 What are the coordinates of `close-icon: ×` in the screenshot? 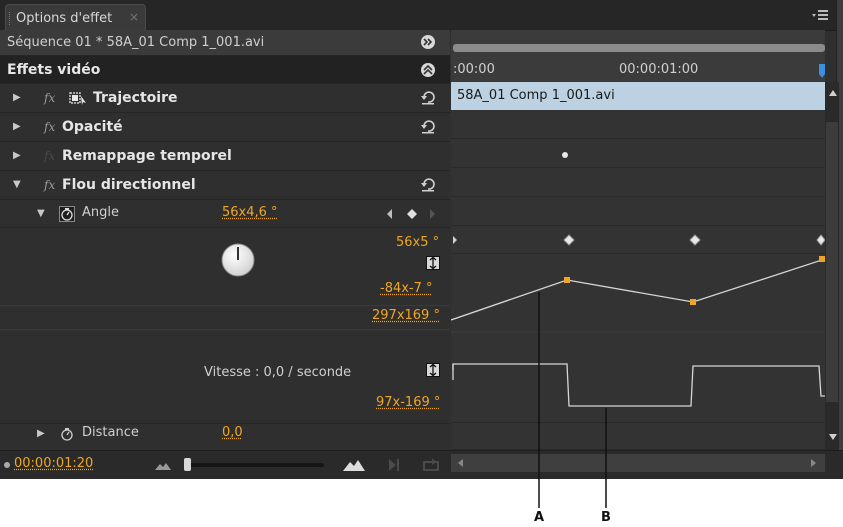 It's located at (134, 17).